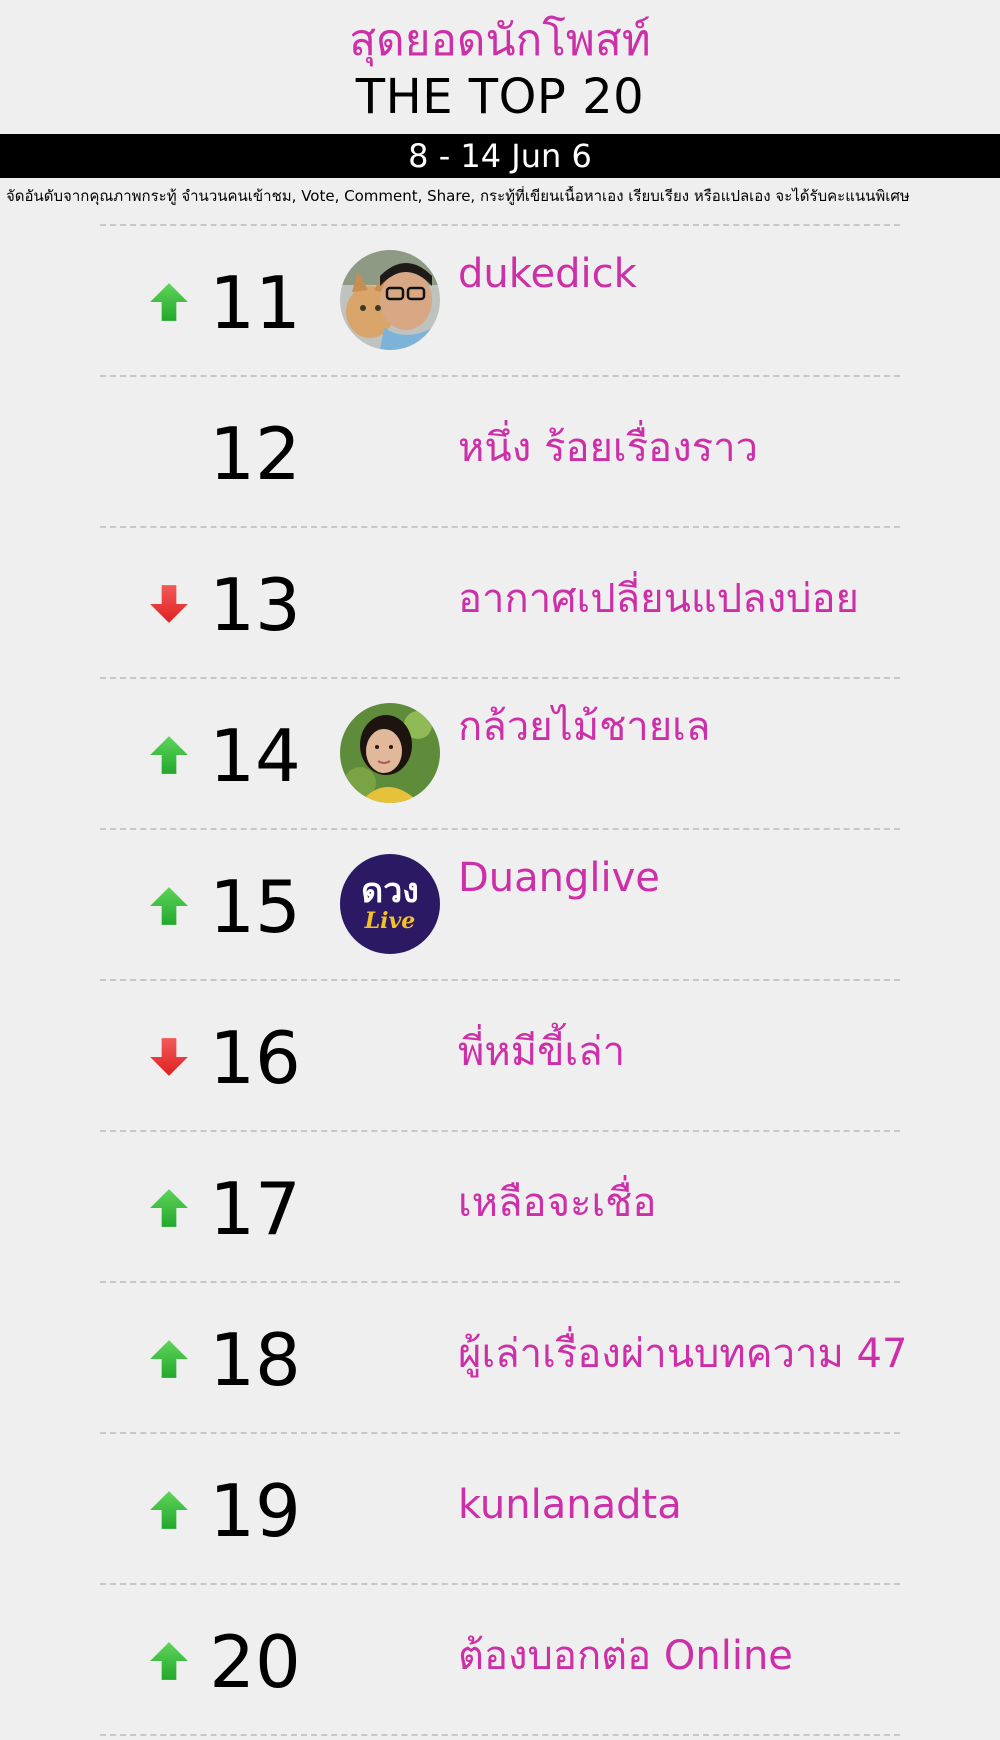 The height and width of the screenshot is (1740, 1000). I want to click on ranking-row: 20 ต้องบอกต่อ Online, so click(500, 1660).